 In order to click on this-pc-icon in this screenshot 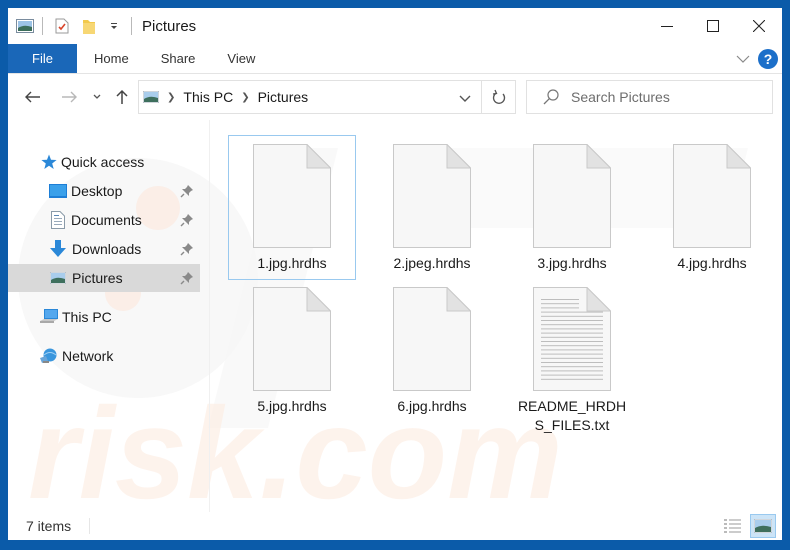, I will do `click(49, 317)`.